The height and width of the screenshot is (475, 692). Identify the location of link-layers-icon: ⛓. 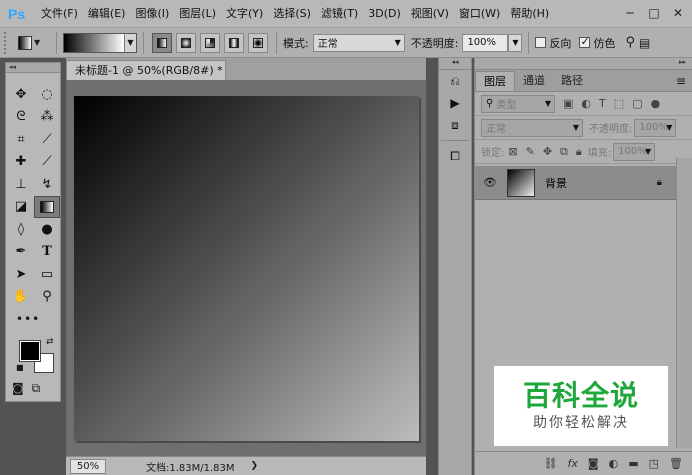
(551, 463).